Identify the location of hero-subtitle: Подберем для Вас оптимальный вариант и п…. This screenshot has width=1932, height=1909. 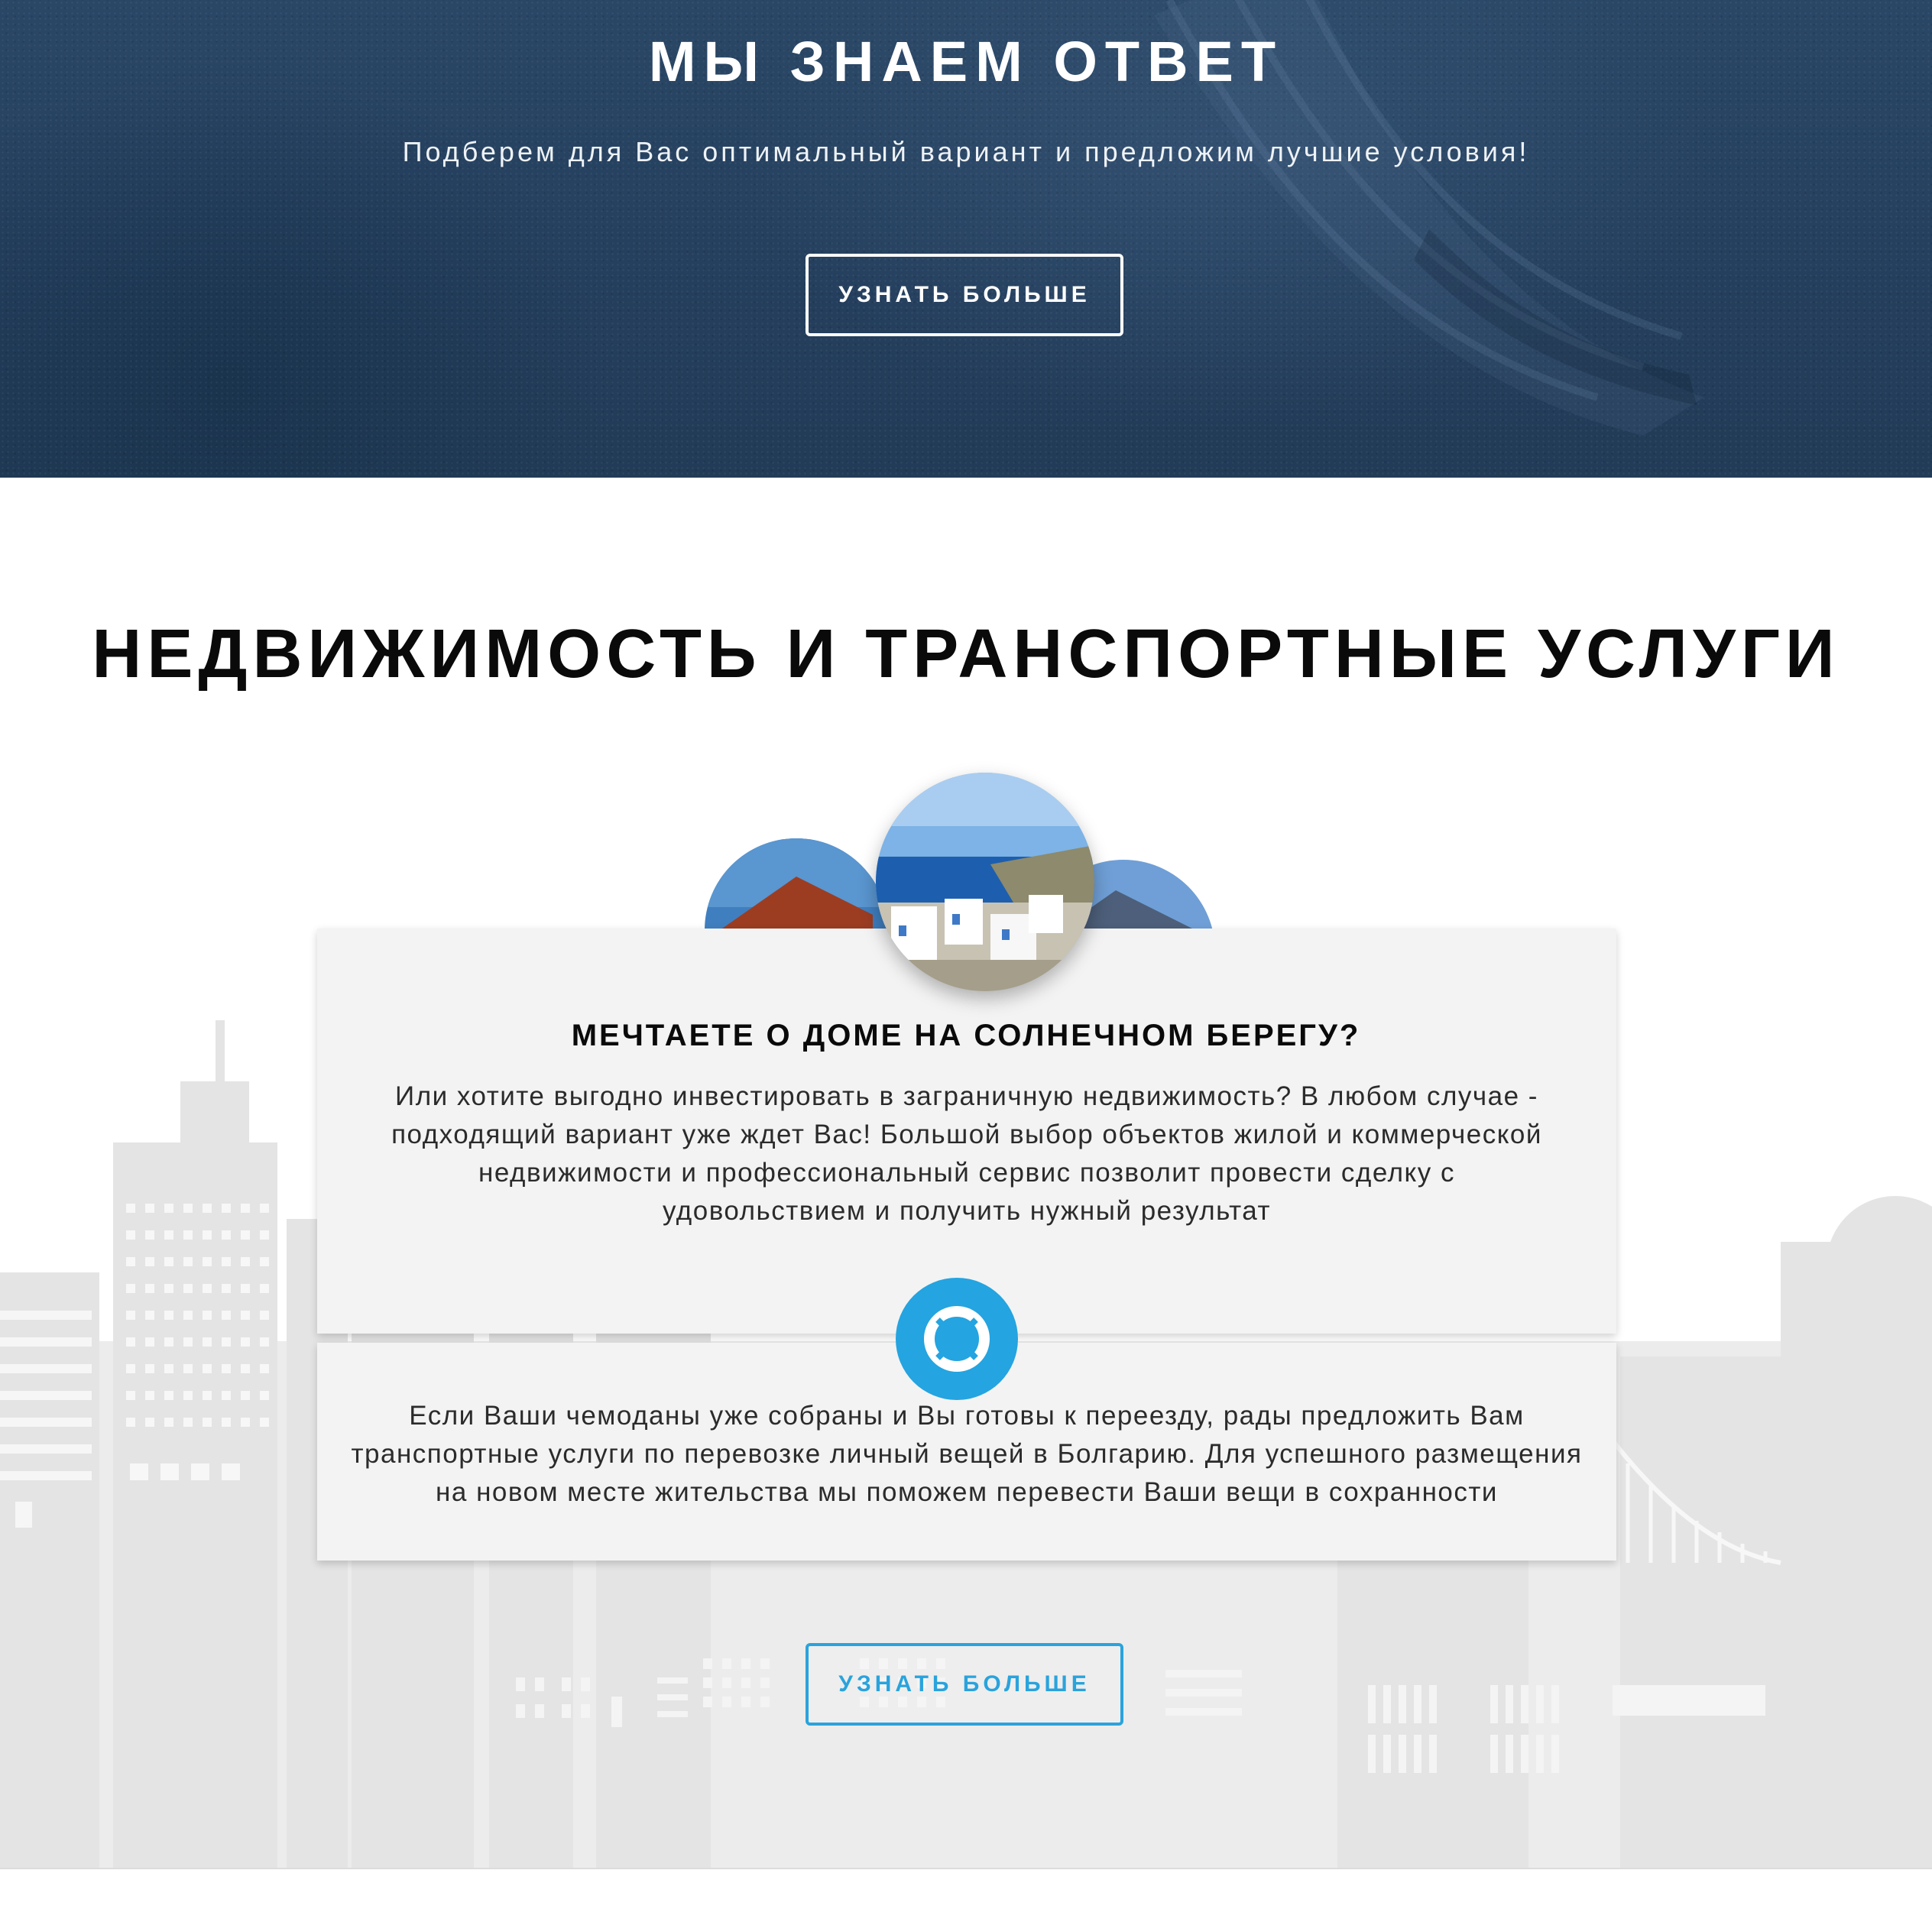
(966, 151).